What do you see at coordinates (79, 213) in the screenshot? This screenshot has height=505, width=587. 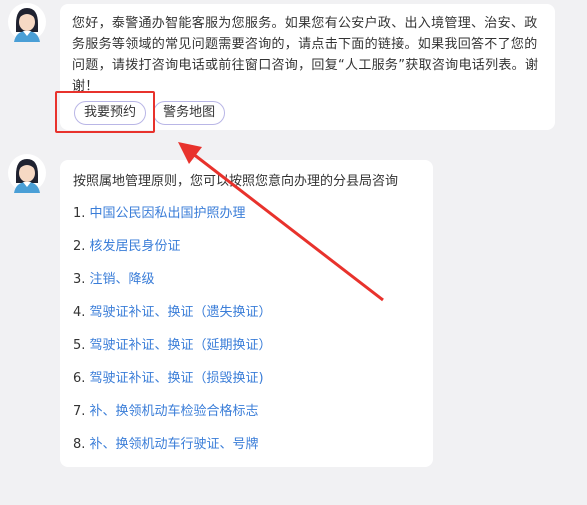 I see `item-number: 1.` at bounding box center [79, 213].